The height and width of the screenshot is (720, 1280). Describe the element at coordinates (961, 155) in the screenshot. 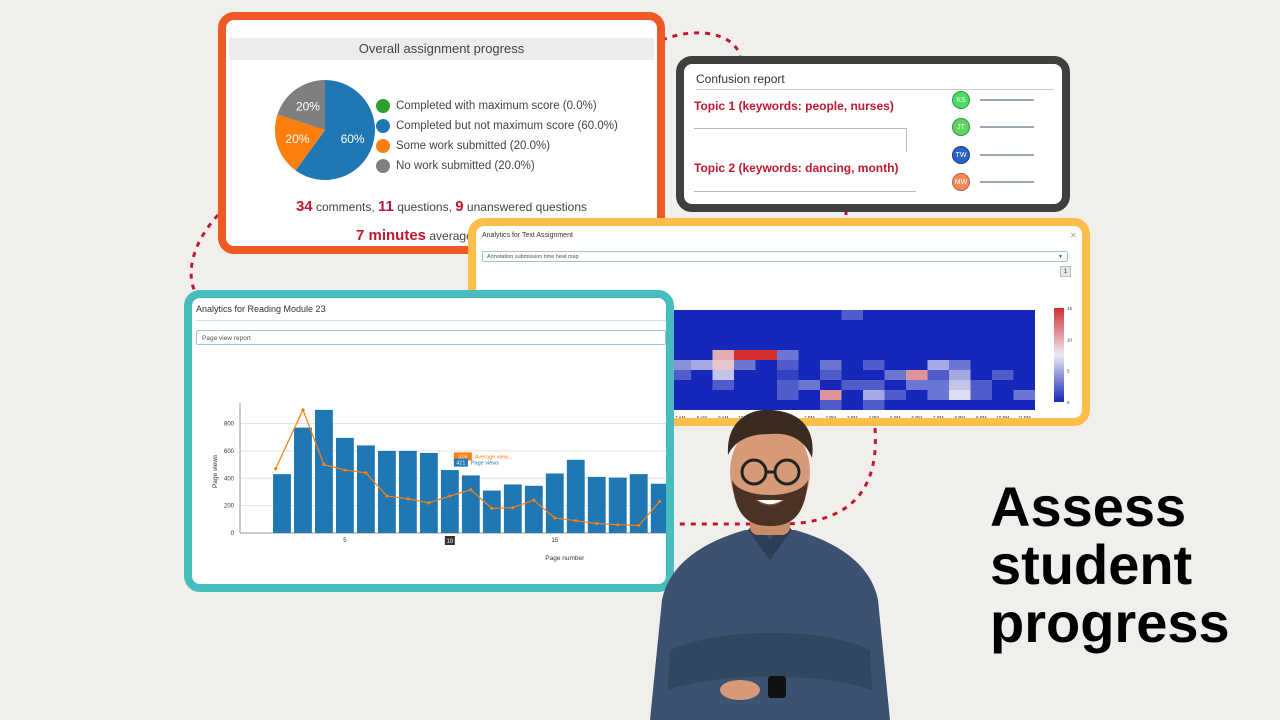

I see `avatar-tw: TW` at that location.